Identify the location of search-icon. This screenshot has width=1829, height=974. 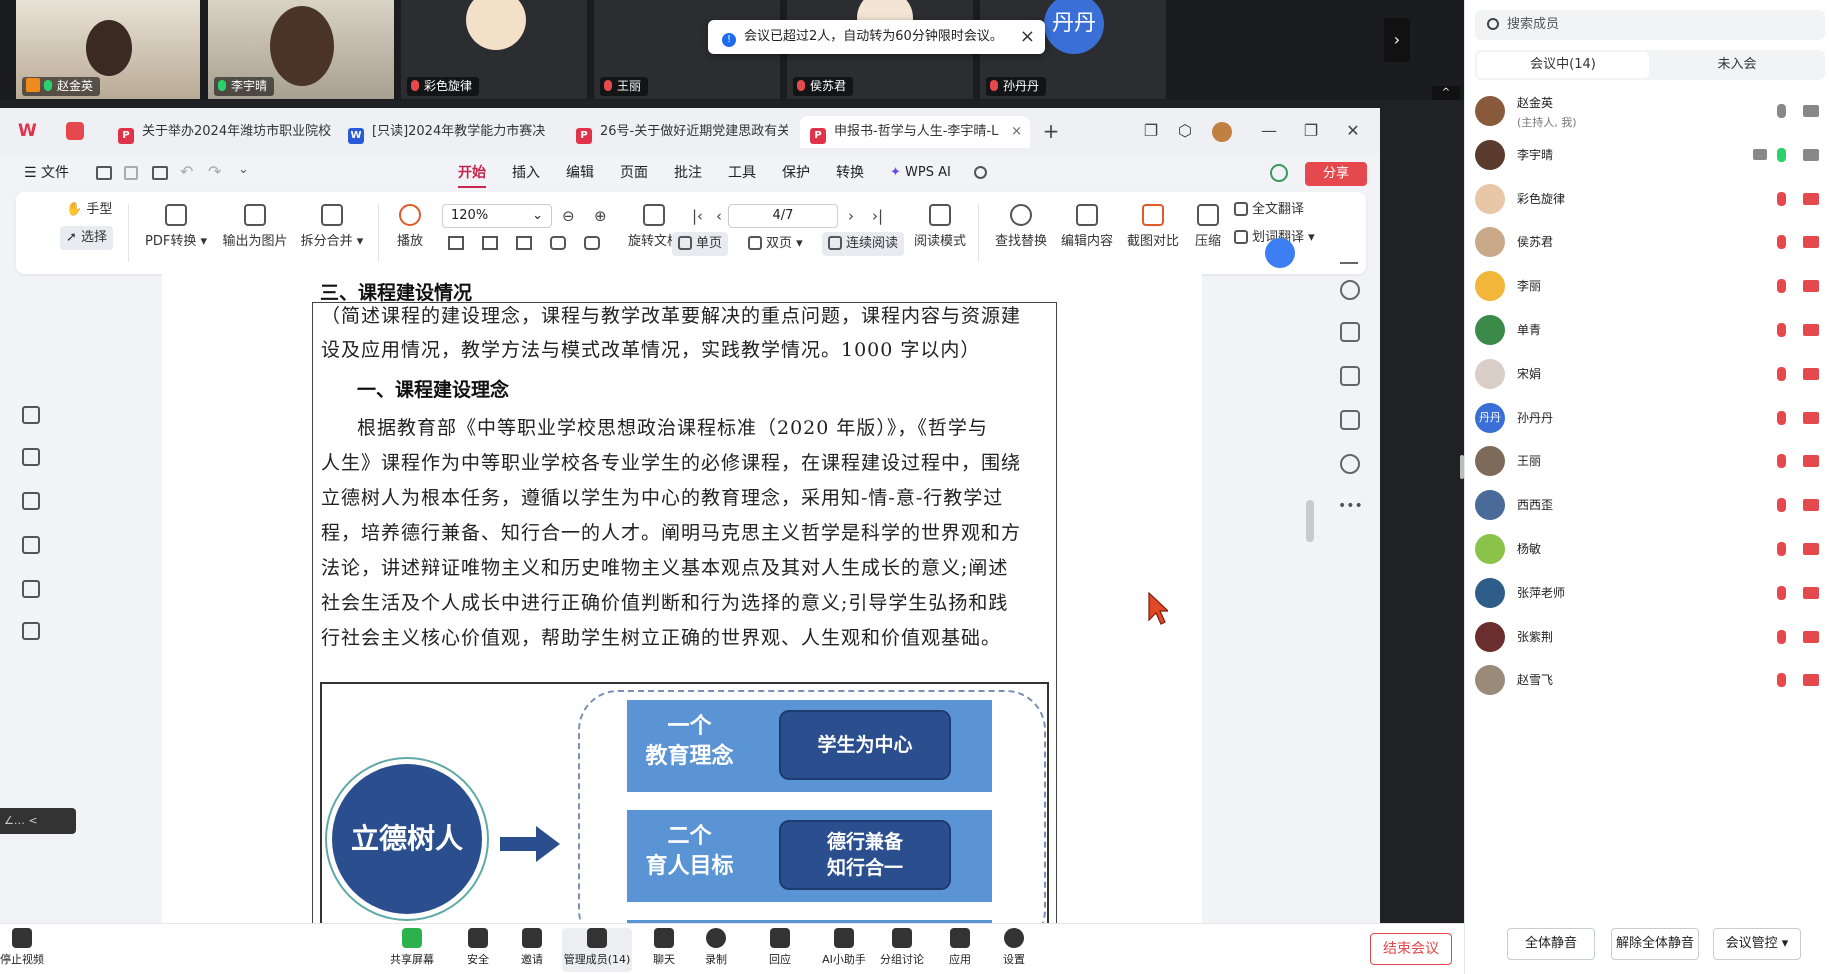
(1350, 290).